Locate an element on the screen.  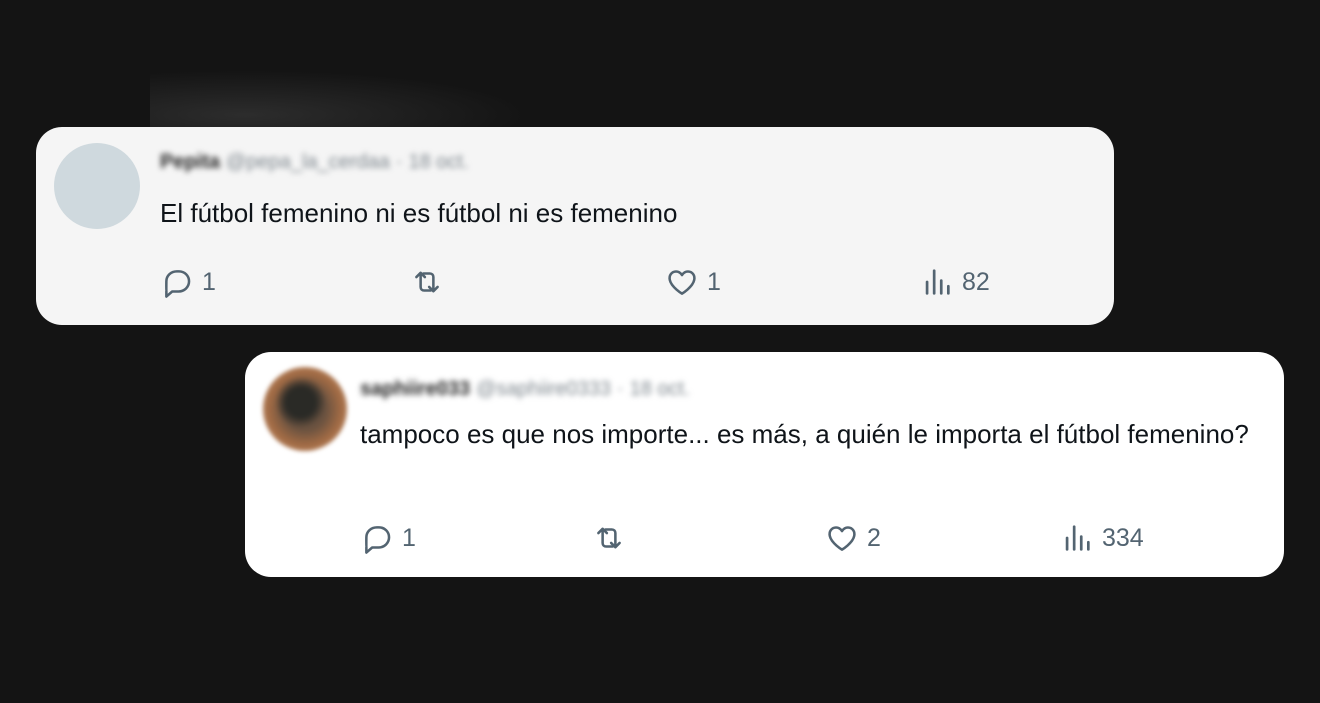
like-button: 1 is located at coordinates (693, 282).